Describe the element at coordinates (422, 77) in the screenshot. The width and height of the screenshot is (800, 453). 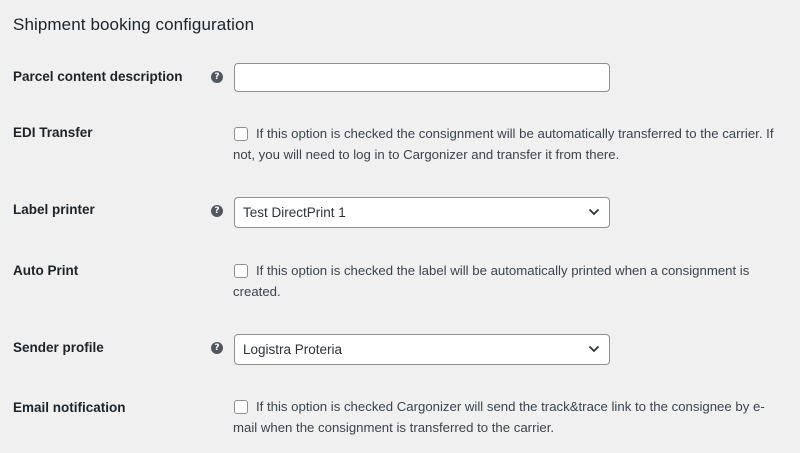
I see `parcel-description-input` at that location.